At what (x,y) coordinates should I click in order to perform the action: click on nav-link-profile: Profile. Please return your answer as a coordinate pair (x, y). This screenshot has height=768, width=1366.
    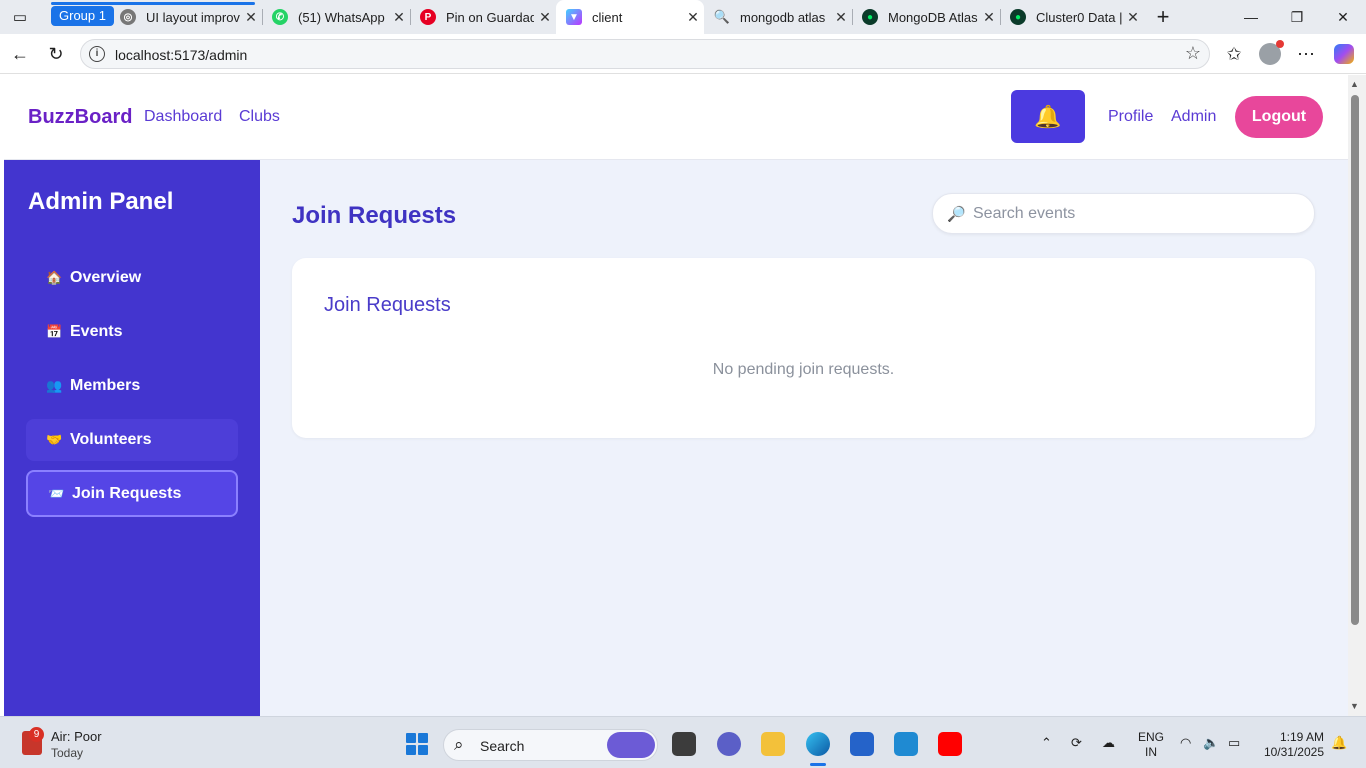
    Looking at the image, I should click on (1130, 117).